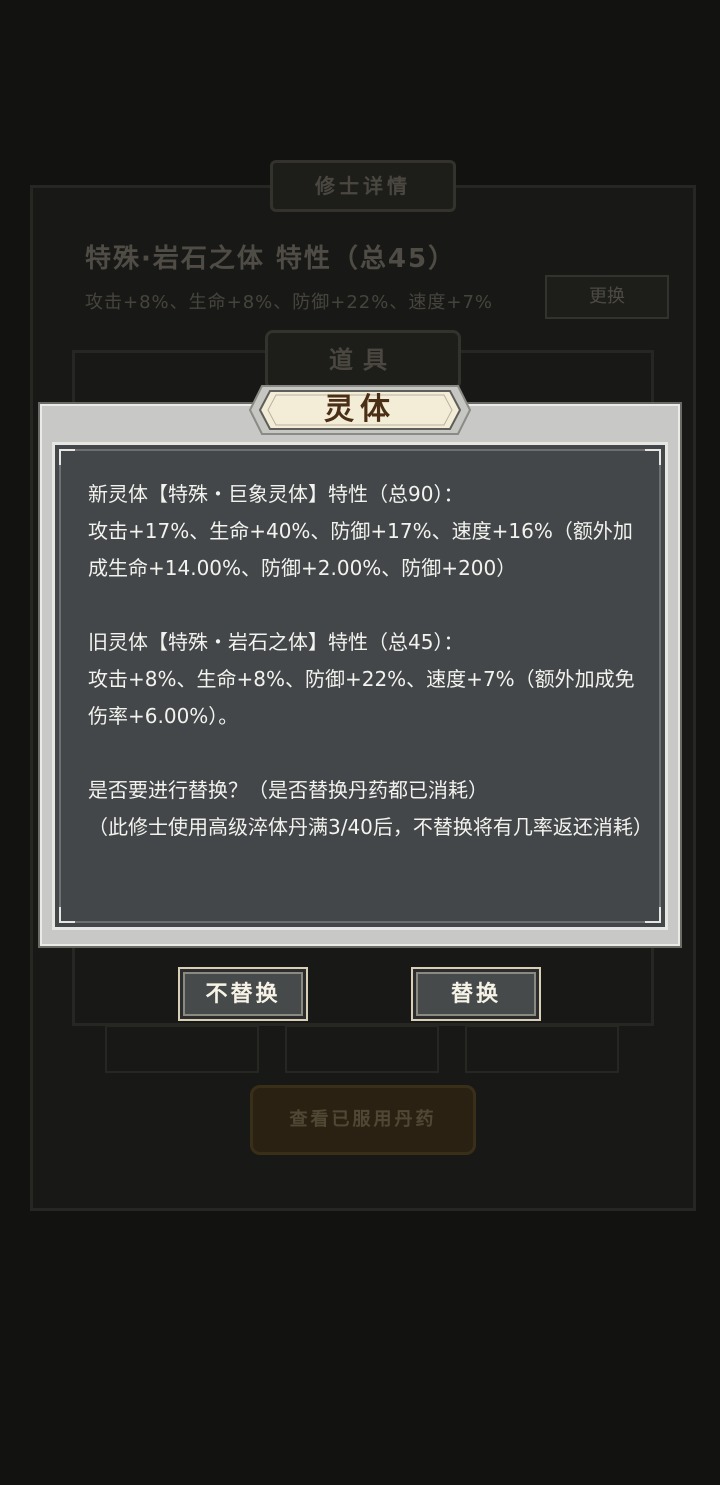  I want to click on refund-note: （此修士使用高级淬体丹满3/40后，不替换将有几率返还消耗）, so click(370, 827).